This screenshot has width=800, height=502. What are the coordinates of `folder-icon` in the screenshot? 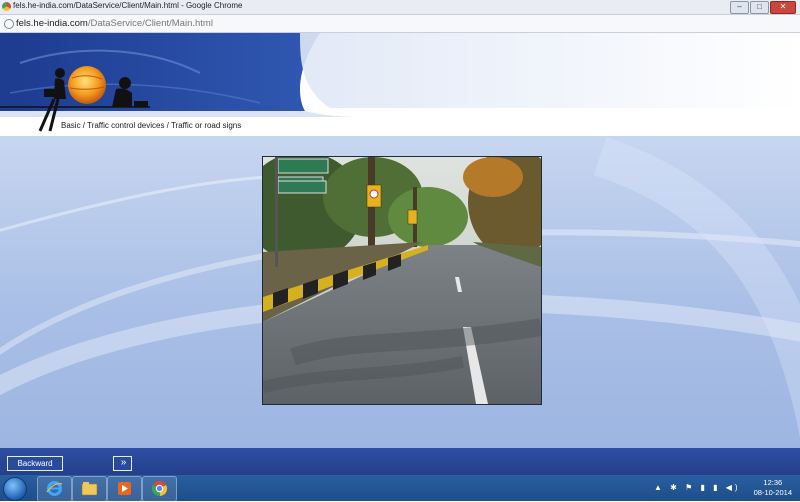 It's located at (89, 489).